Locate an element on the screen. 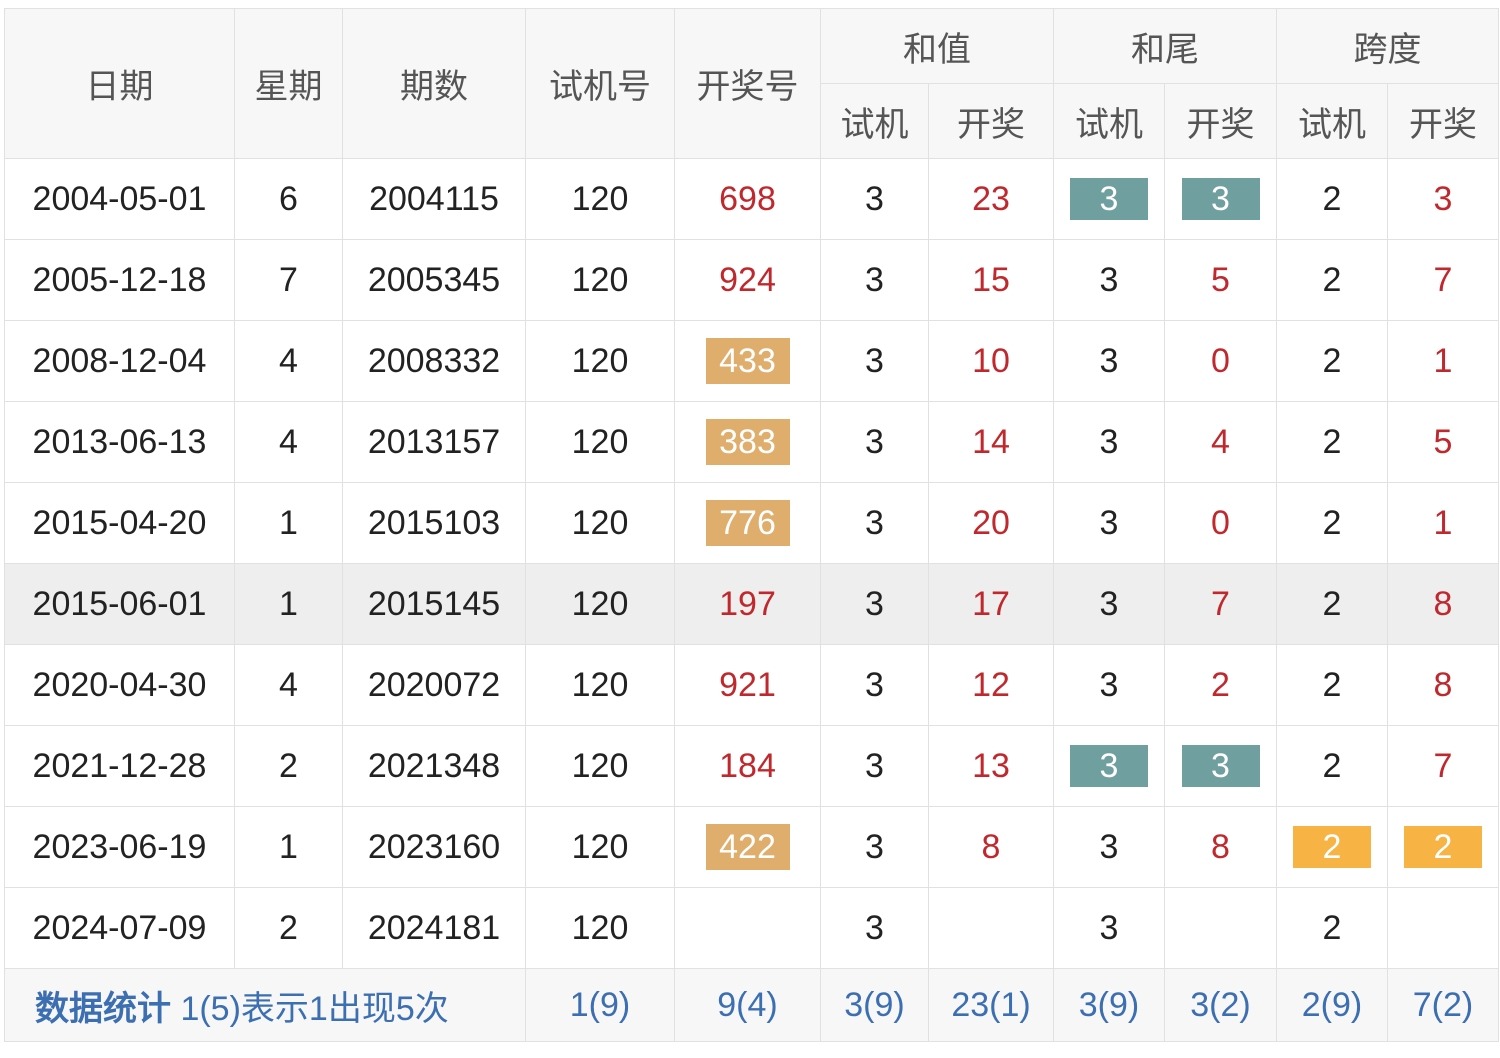  span-draw-cell: 1 is located at coordinates (1443, 523).